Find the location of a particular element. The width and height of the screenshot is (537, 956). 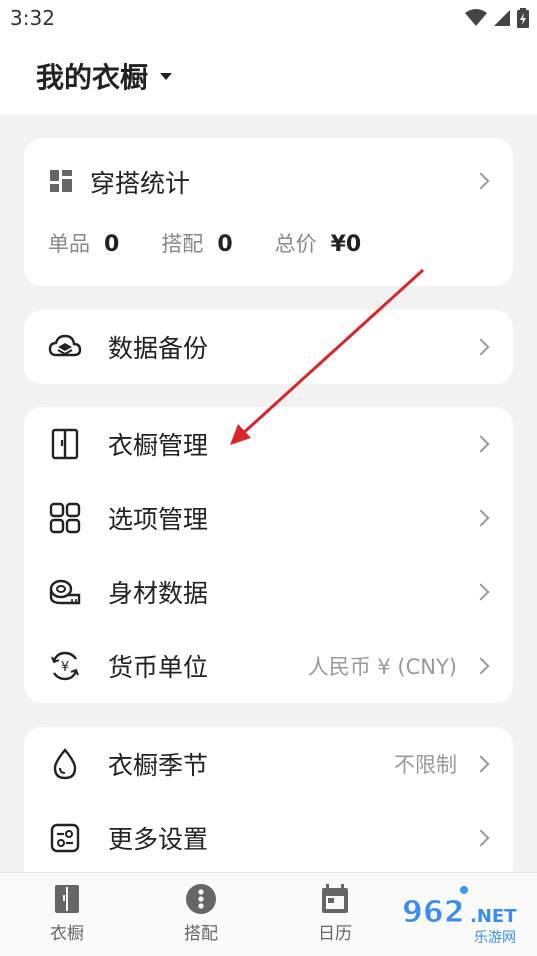

watermark-sub: 乐游网 is located at coordinates (495, 938).